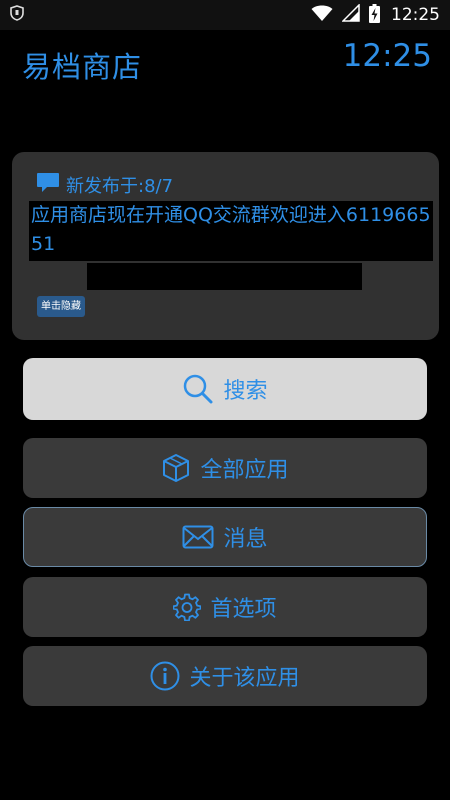 This screenshot has height=800, width=450. Describe the element at coordinates (198, 537) in the screenshot. I see `envelope-icon` at that location.